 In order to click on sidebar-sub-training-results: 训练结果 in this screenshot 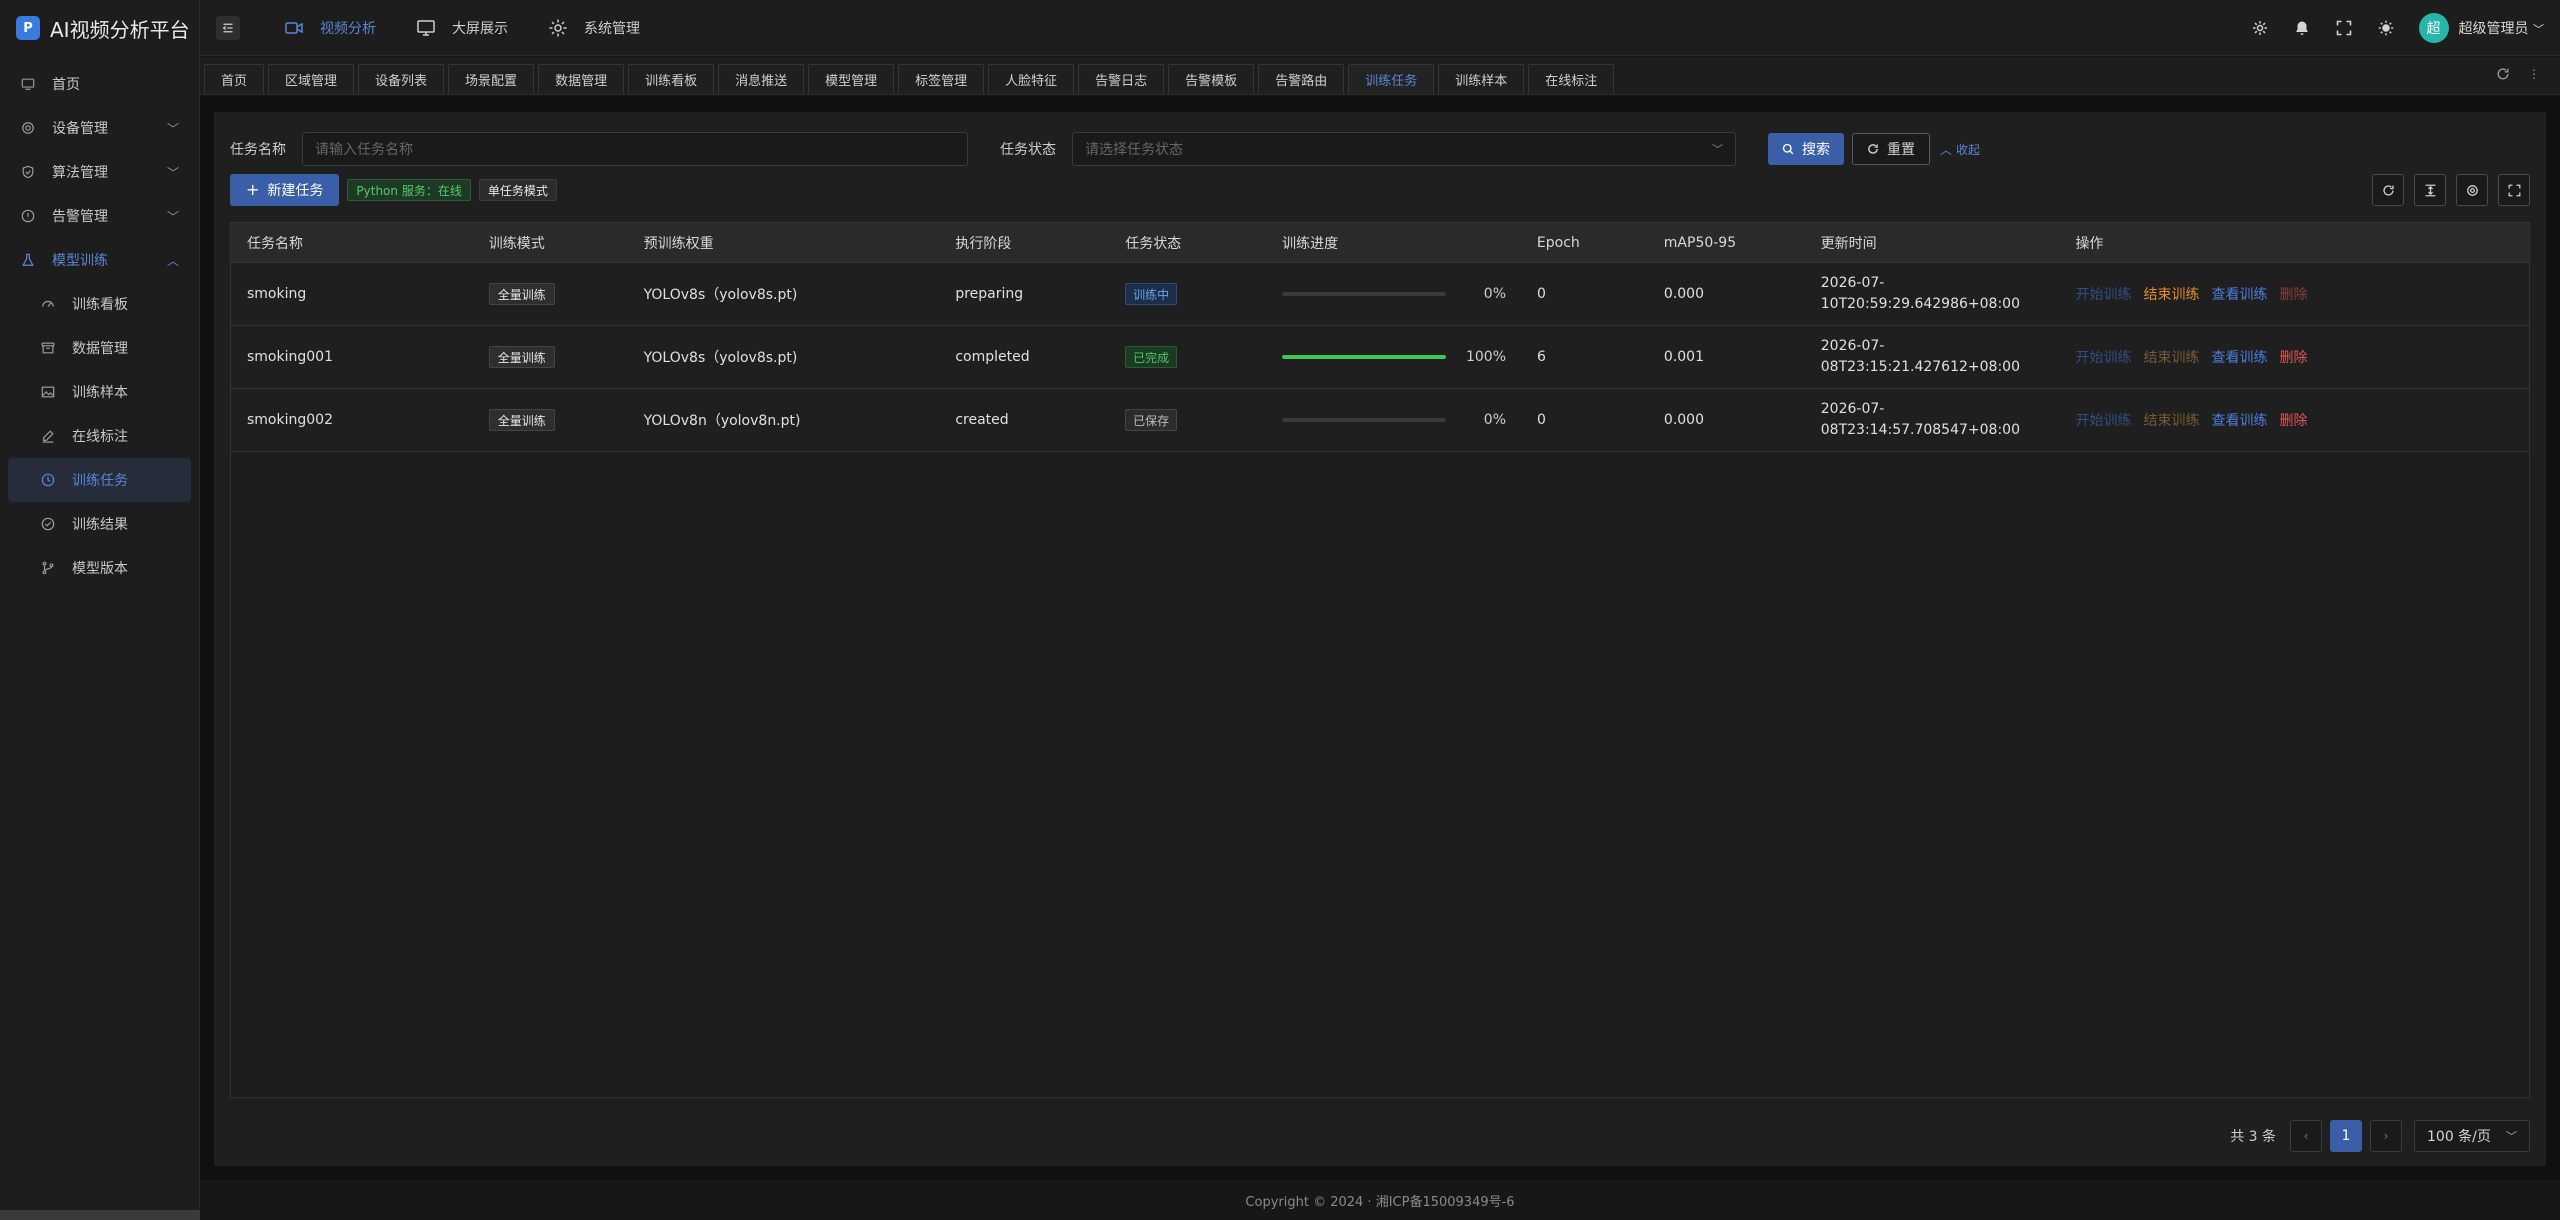, I will do `click(99, 524)`.